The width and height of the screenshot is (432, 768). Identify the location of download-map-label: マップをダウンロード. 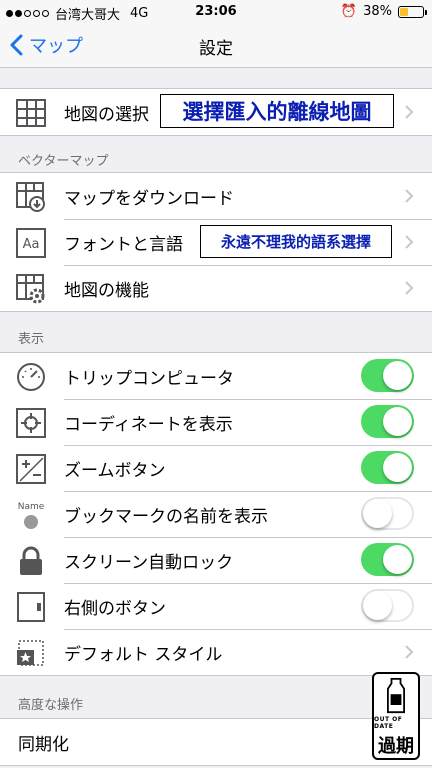
(149, 198).